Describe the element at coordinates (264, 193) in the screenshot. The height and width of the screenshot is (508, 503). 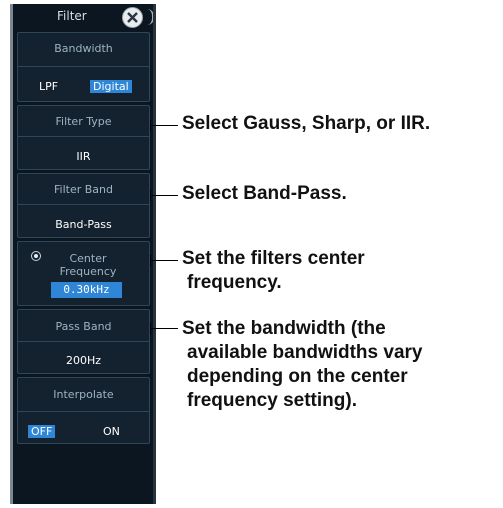
I see `annotation-filter-band: Select Band-Pass.` at that location.